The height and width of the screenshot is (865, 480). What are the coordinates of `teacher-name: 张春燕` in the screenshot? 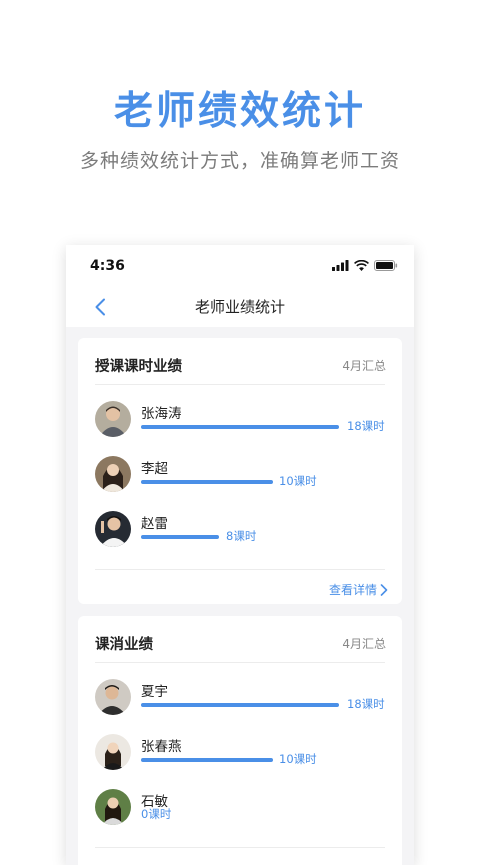 It's located at (161, 747).